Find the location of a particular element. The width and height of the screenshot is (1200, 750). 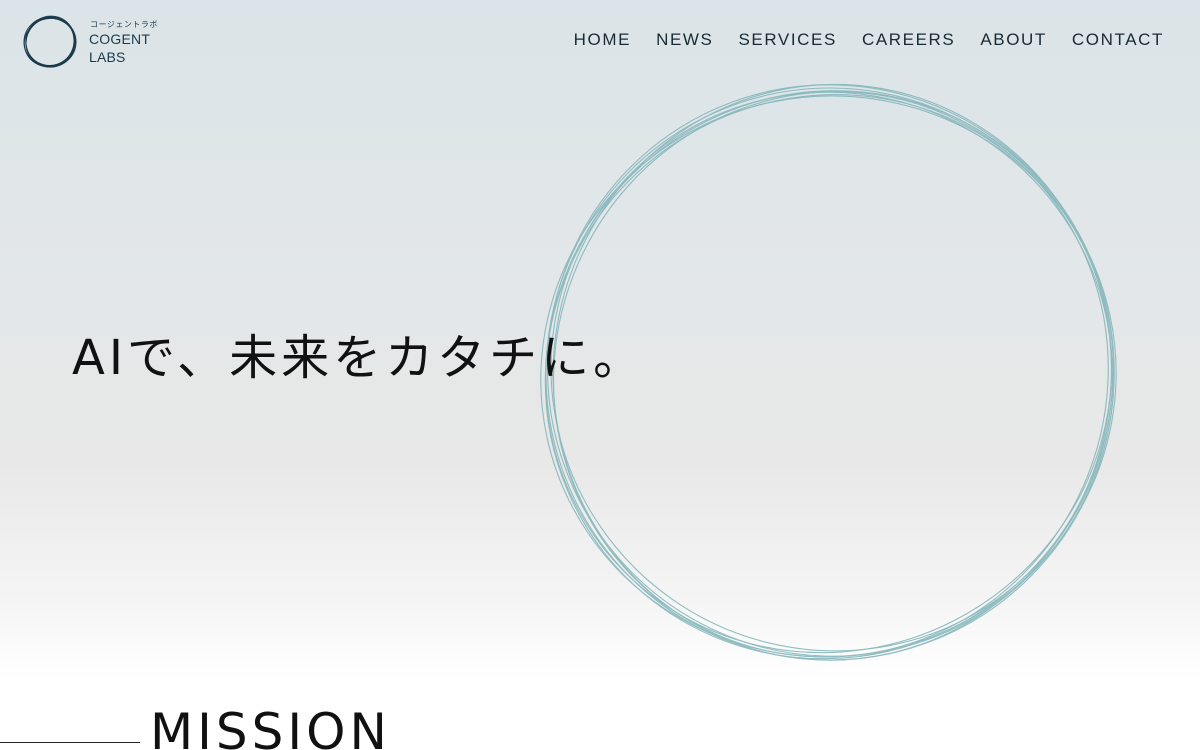

mission-divider is located at coordinates (70, 742).